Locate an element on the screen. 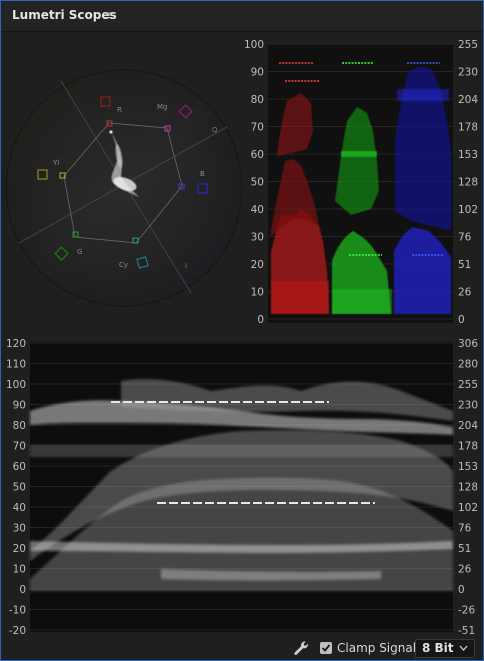 This screenshot has width=484, height=661. clamp-signal-label: Clamp Signal is located at coordinates (376, 648).